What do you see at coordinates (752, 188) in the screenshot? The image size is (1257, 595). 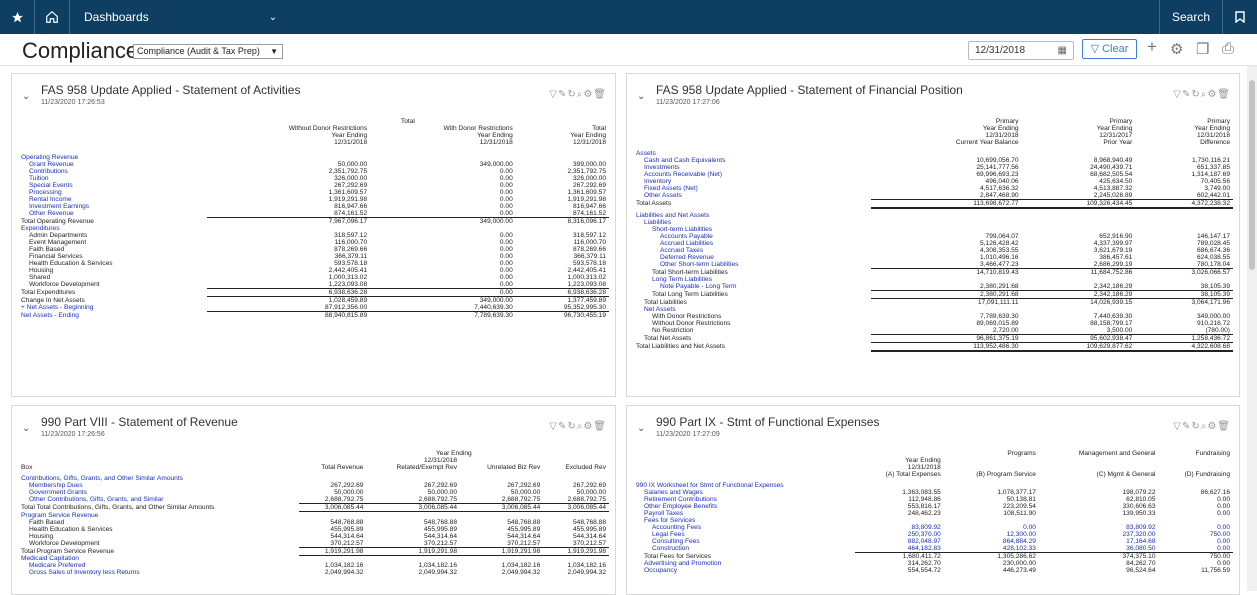 I see `row-label: Fixed Assets (Net)` at bounding box center [752, 188].